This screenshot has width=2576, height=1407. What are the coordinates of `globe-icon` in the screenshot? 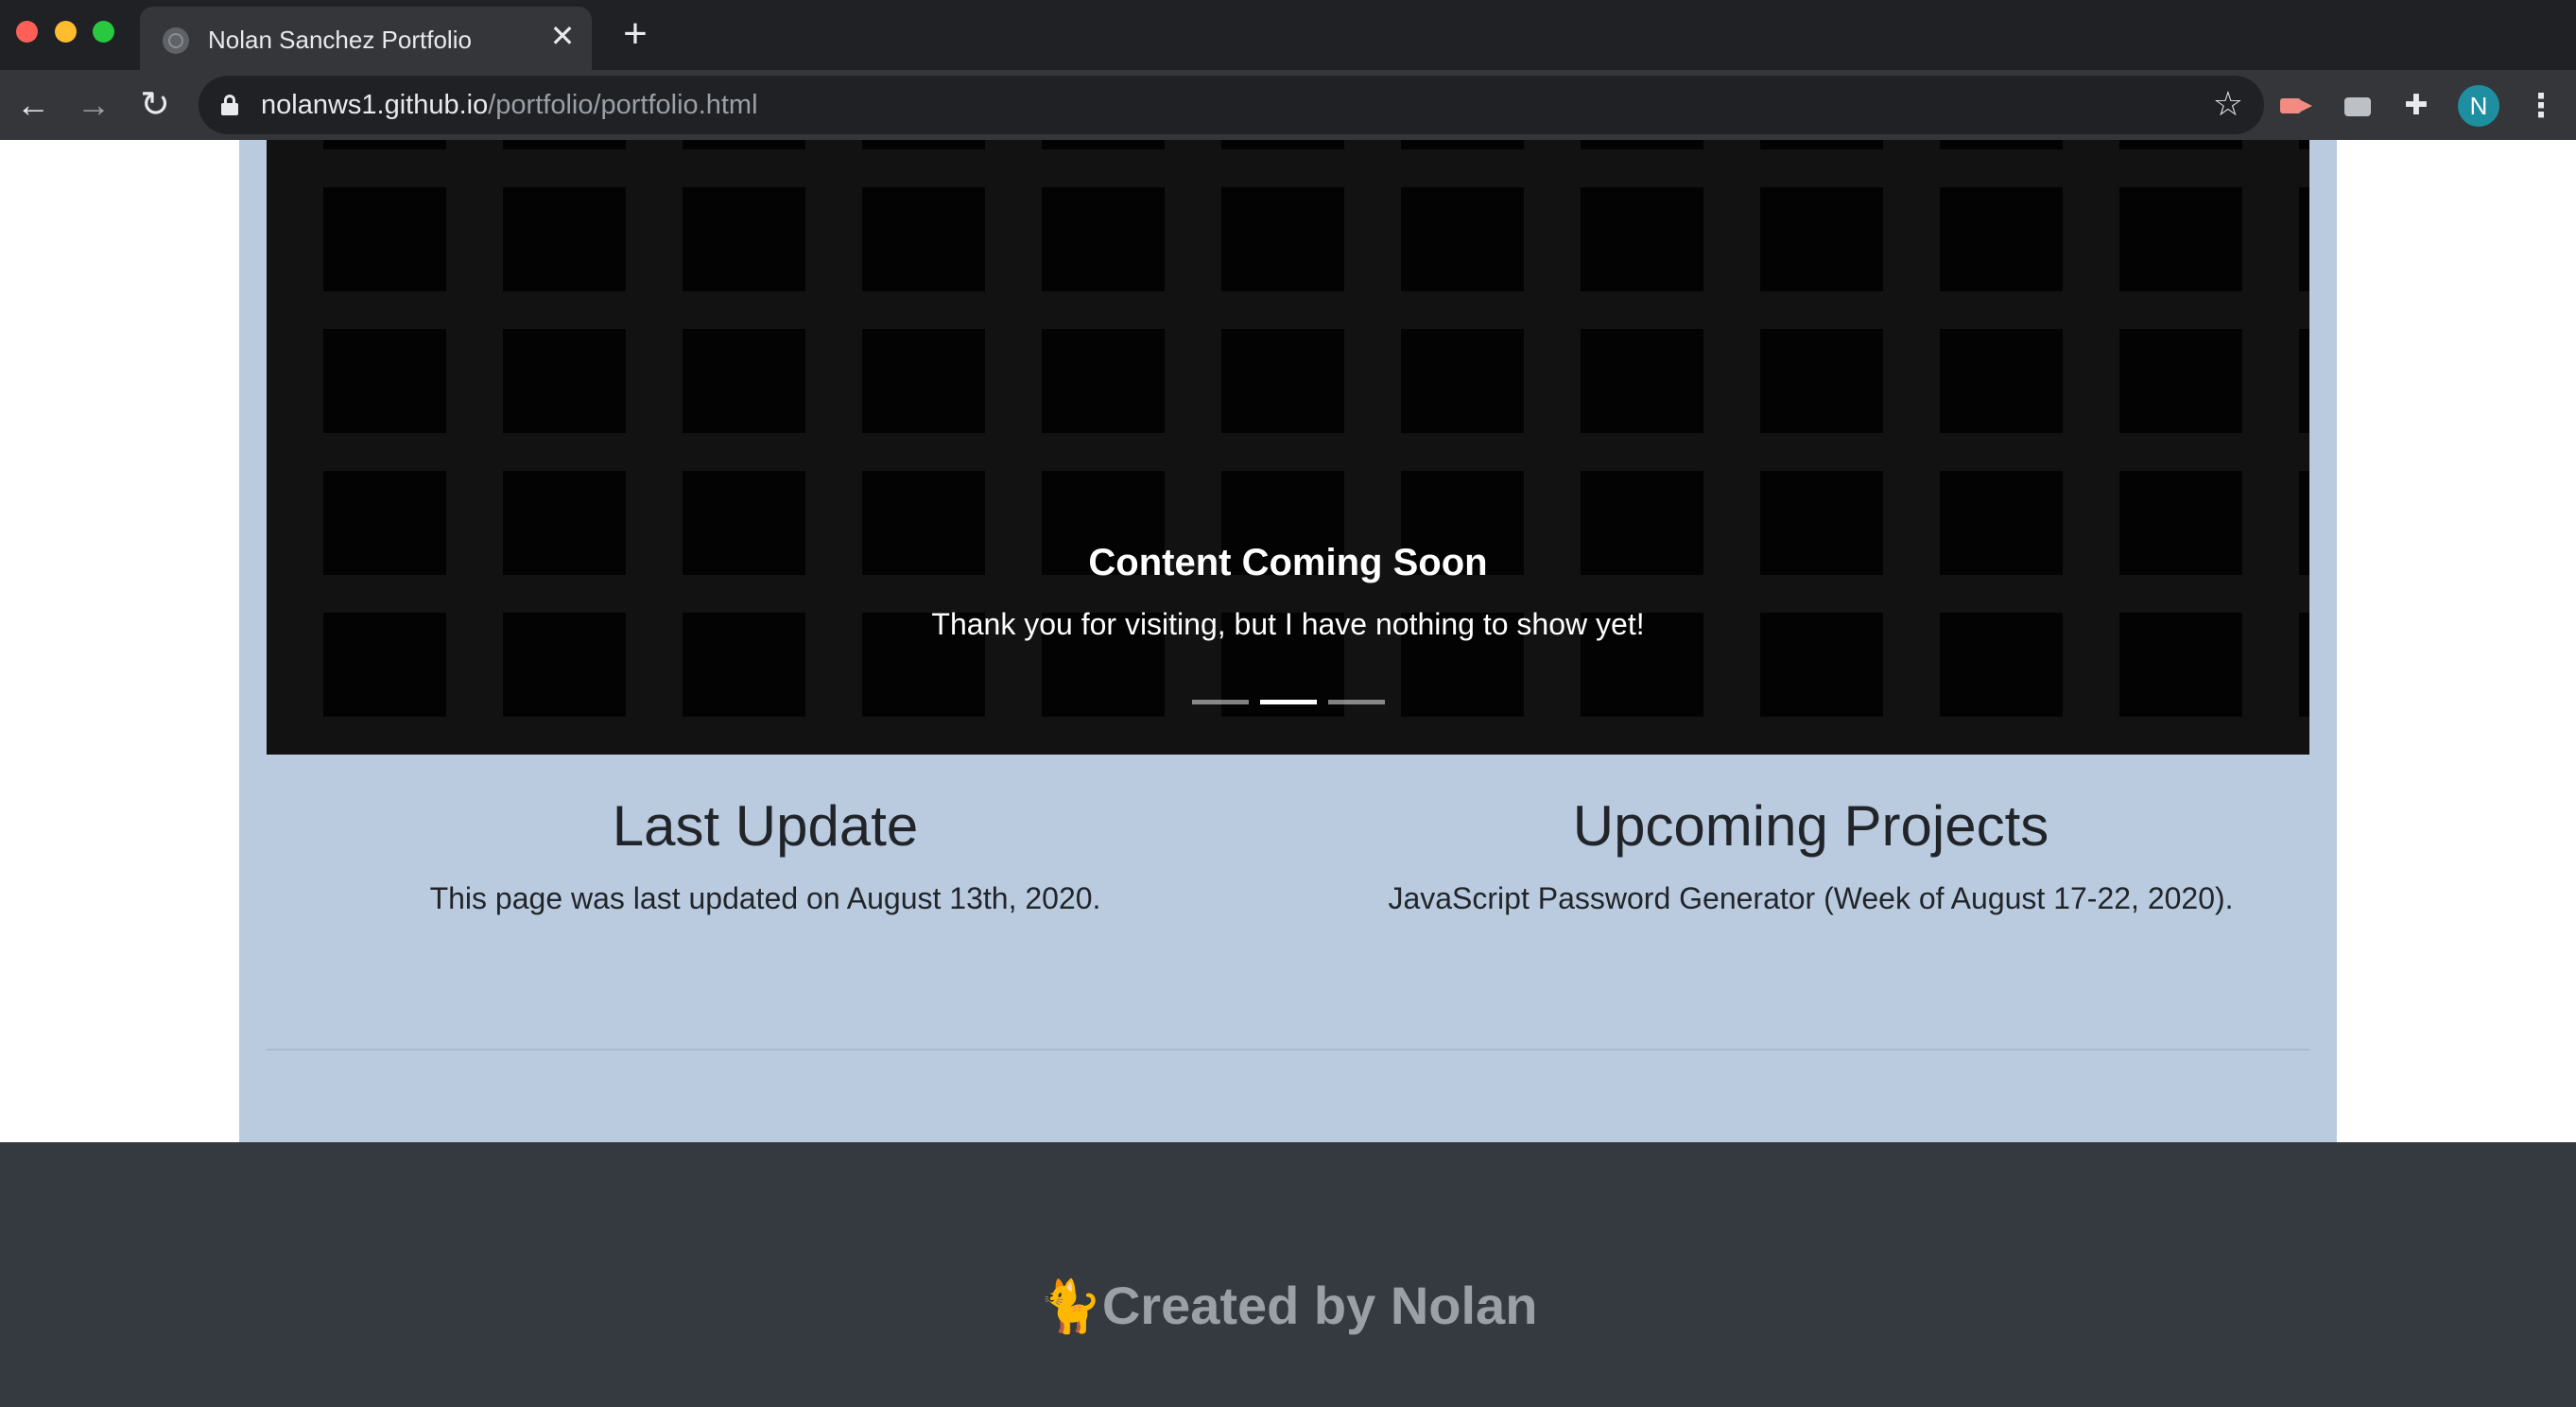 It's located at (176, 40).